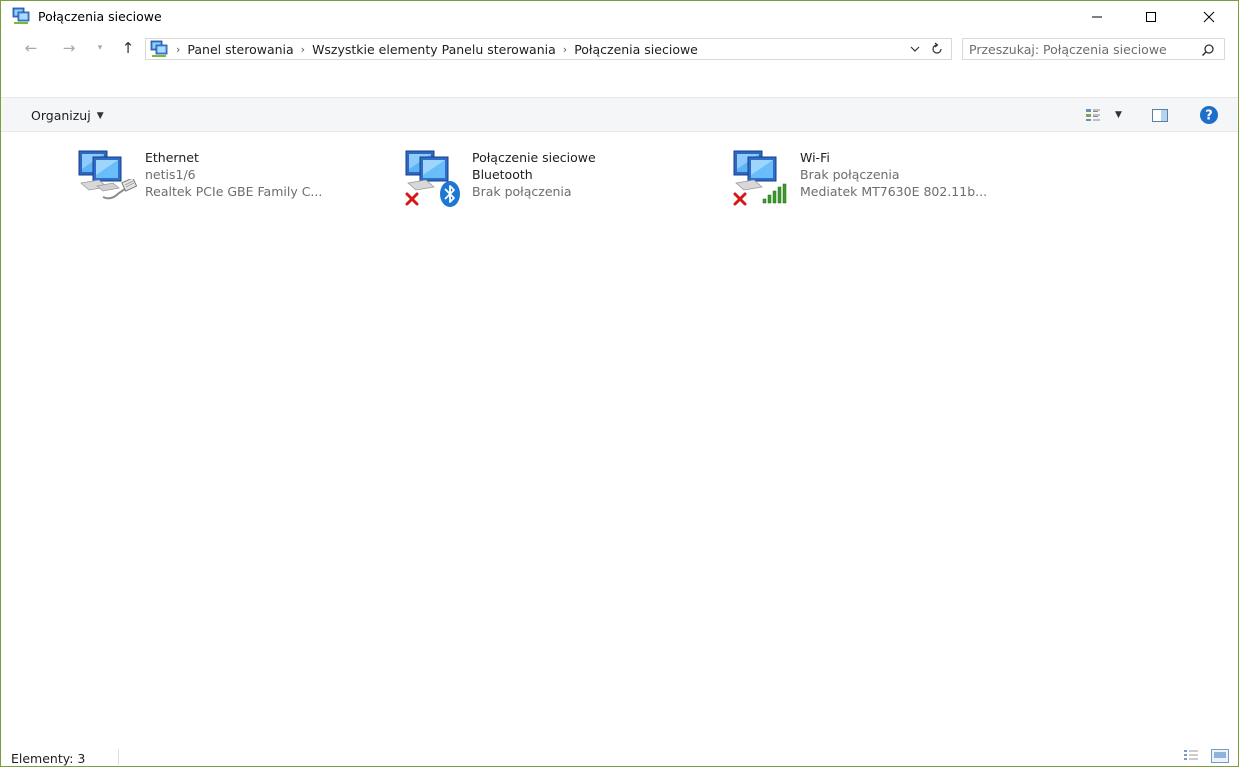 This screenshot has width=1239, height=767. Describe the element at coordinates (61, 115) in the screenshot. I see `organize-label: Organizuj` at that location.